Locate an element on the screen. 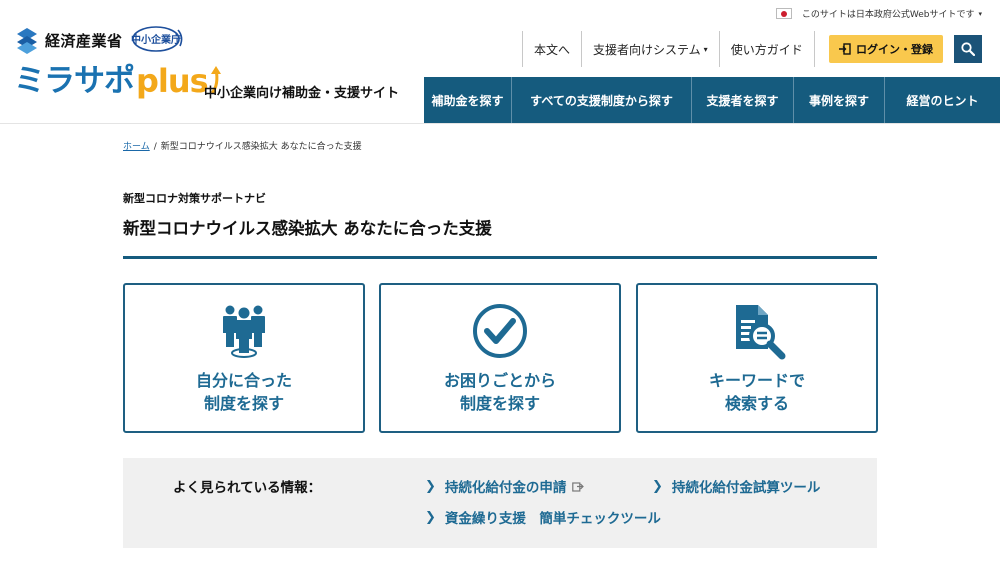 The image size is (1000, 564). breadcrumb-current: 新型コロナウイルス感染拡大 あなたに合った支援 is located at coordinates (261, 147).